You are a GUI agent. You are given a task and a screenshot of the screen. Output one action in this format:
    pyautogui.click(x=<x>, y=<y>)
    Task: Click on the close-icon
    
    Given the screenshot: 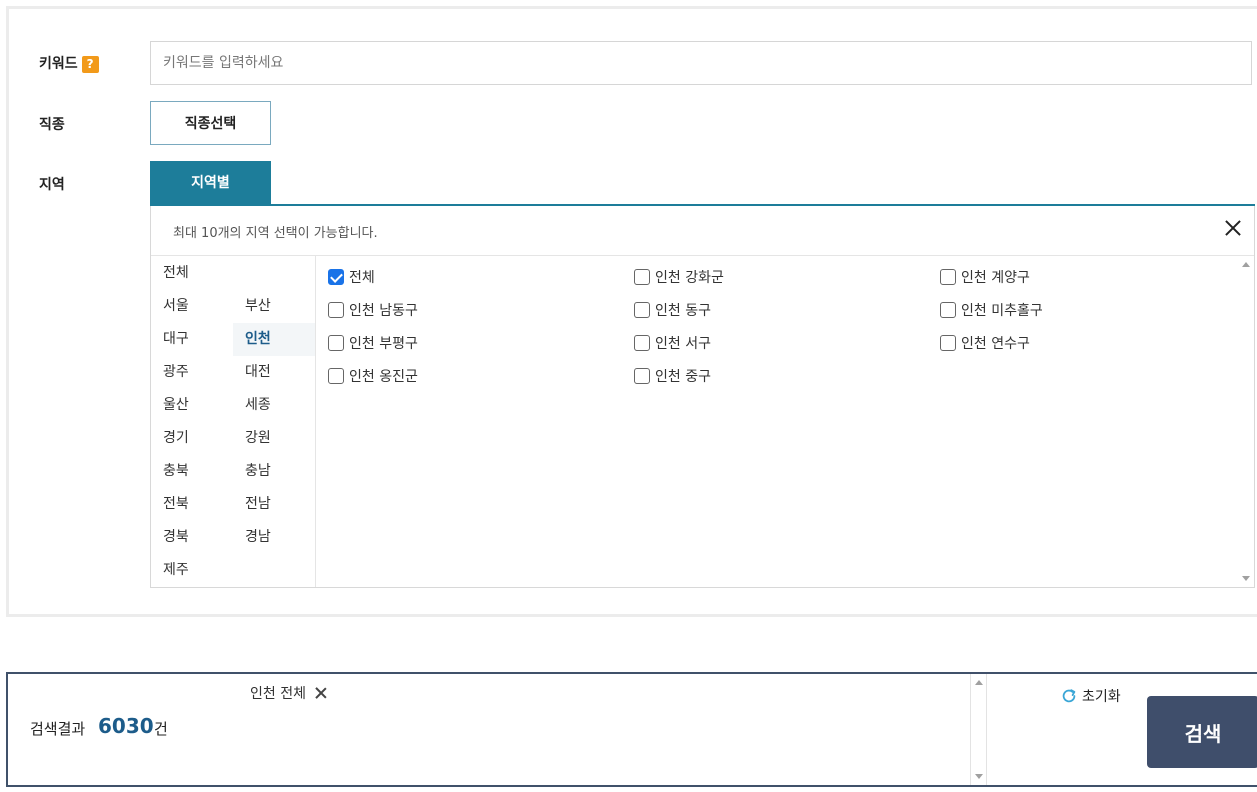 What is the action you would take?
    pyautogui.click(x=1233, y=229)
    